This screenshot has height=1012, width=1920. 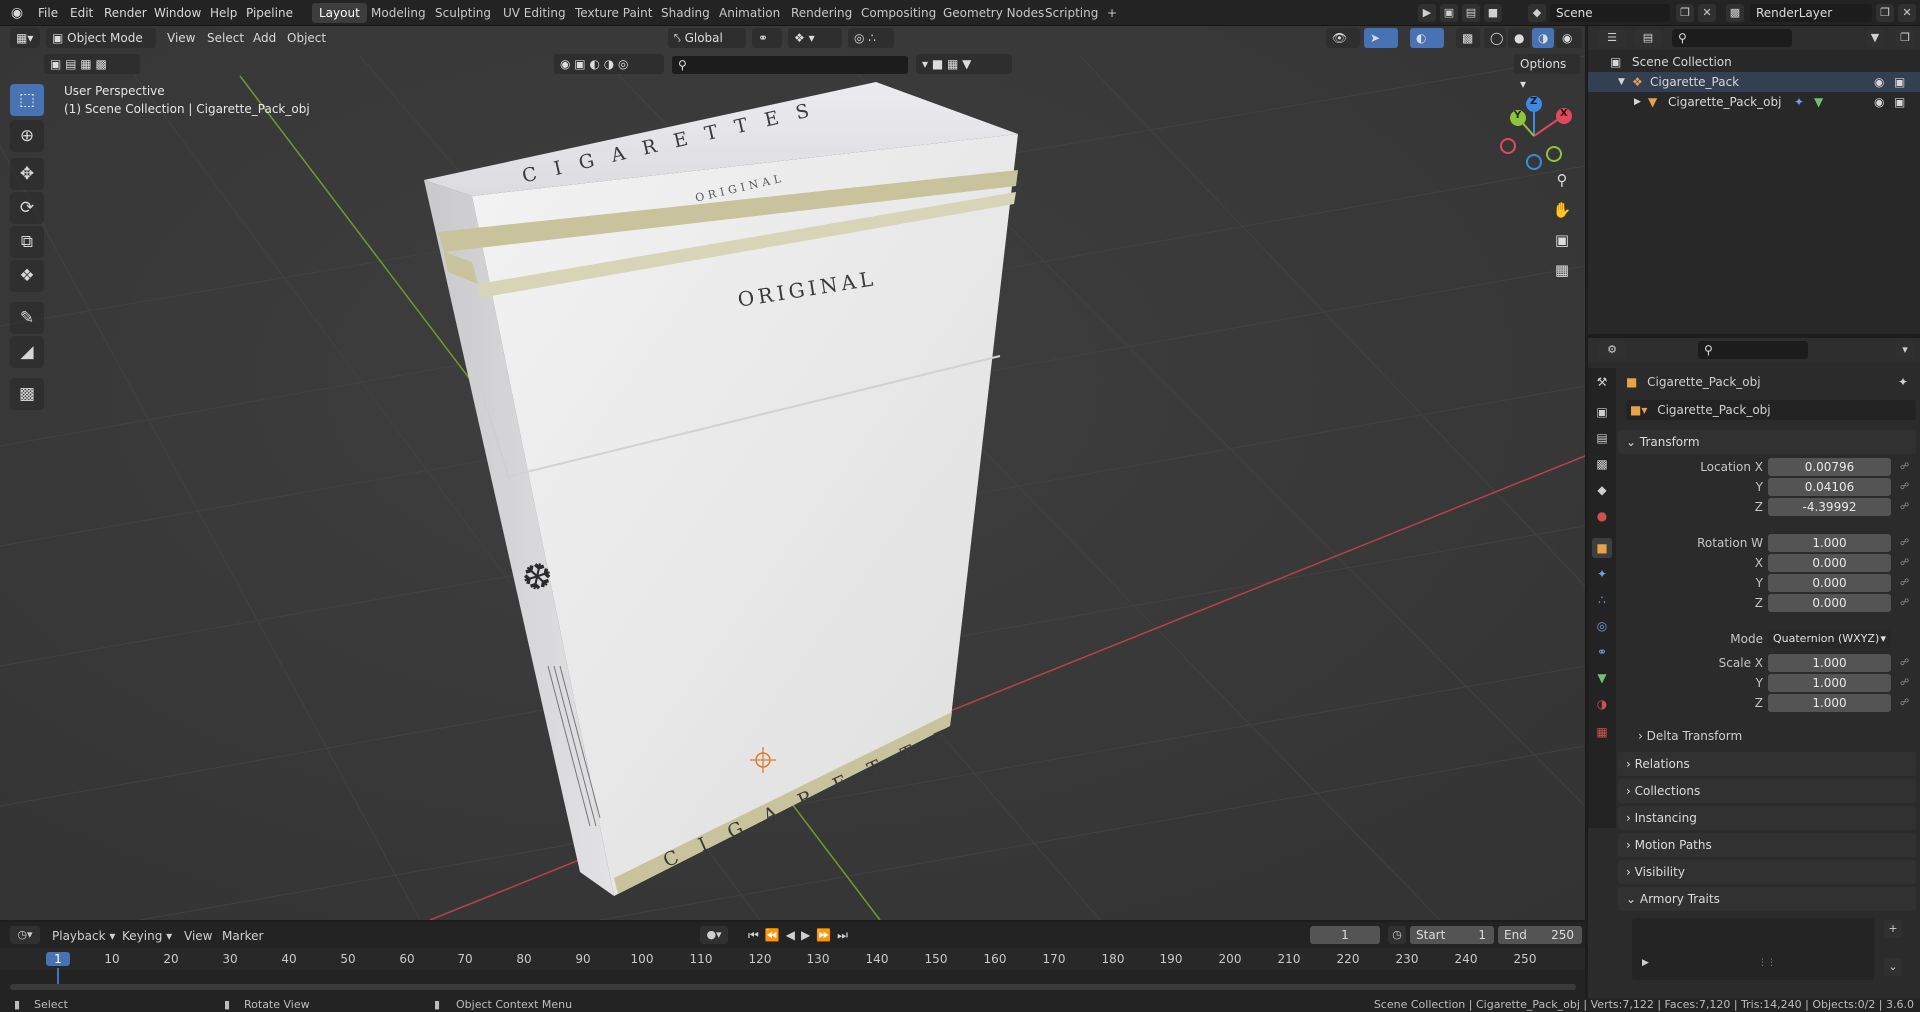 I want to click on world-tab-icon: ●, so click(x=1602, y=516).